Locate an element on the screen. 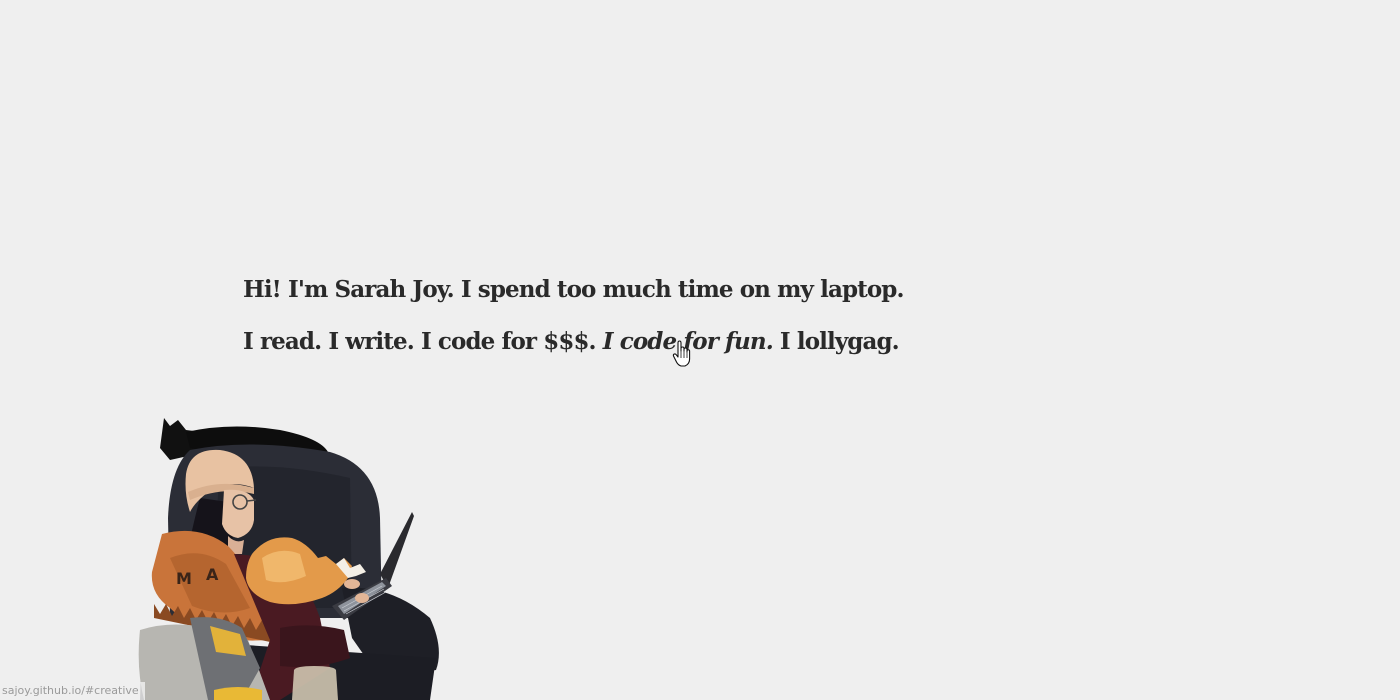 Image resolution: width=1400 pixels, height=700 pixels. svg-text: M is located at coordinates (184, 578).